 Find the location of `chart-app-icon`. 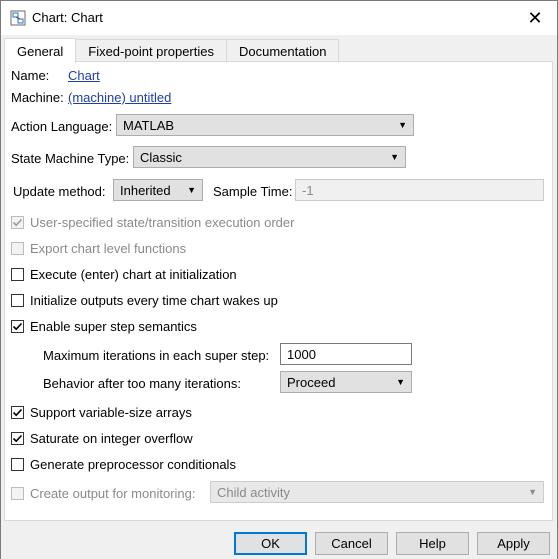

chart-app-icon is located at coordinates (18, 18).